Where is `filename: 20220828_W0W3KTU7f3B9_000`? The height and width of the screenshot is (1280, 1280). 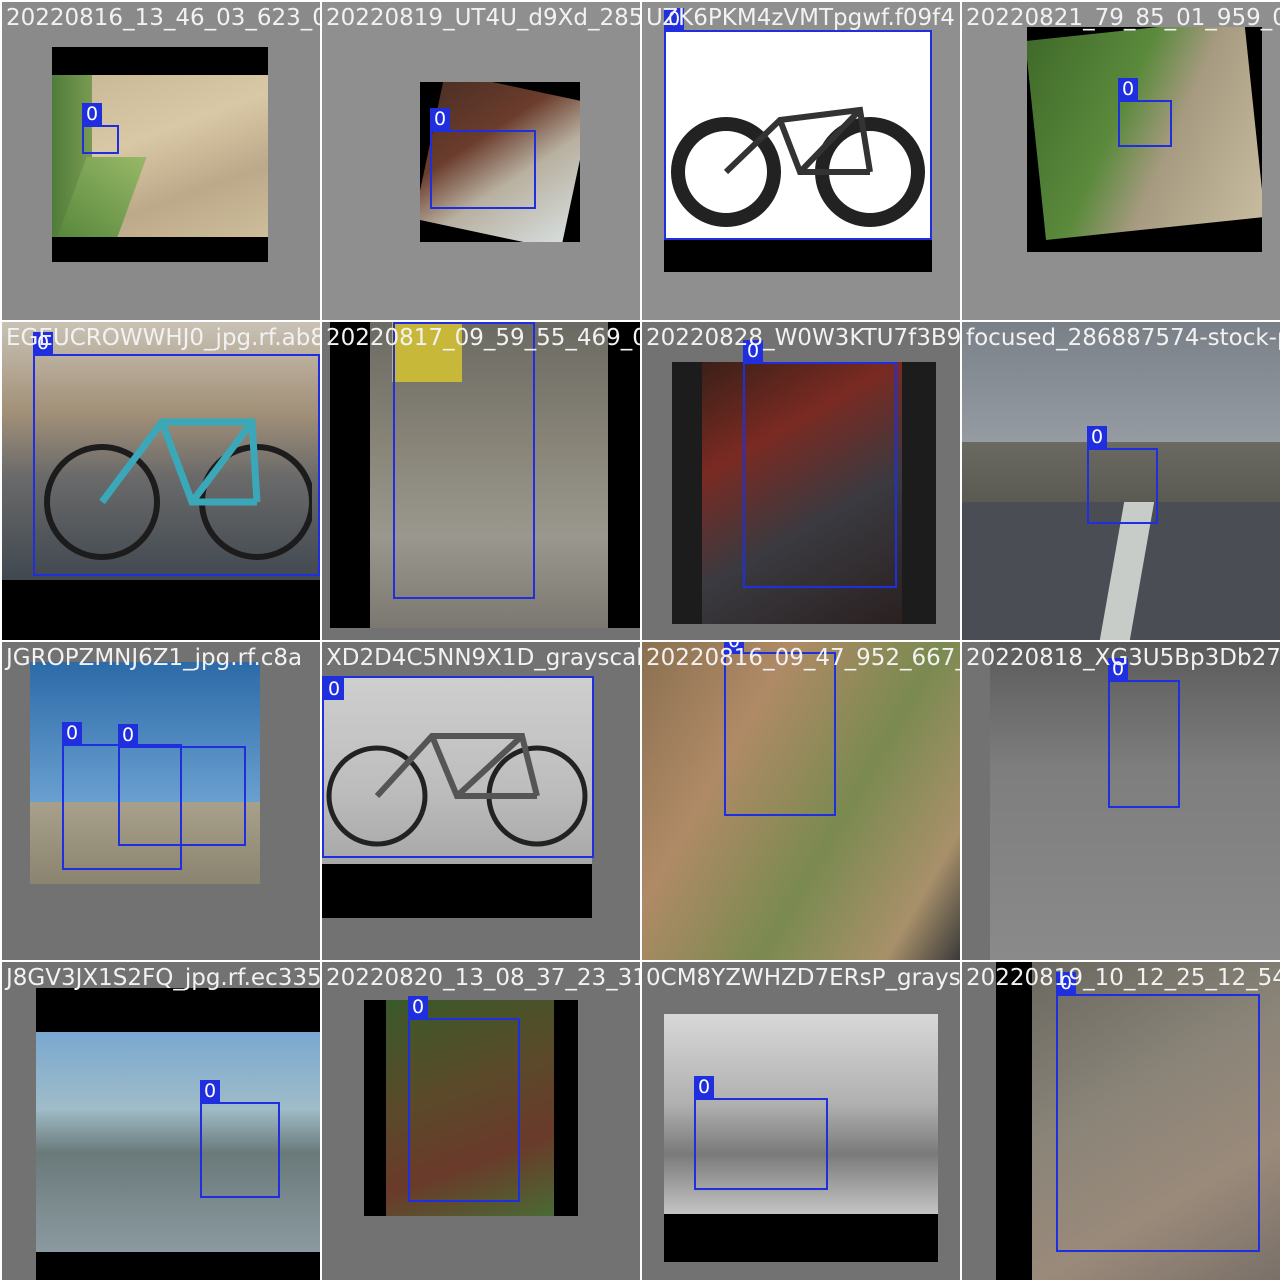
filename: 20220828_W0W3KTU7f3B9_000 is located at coordinates (803, 338).